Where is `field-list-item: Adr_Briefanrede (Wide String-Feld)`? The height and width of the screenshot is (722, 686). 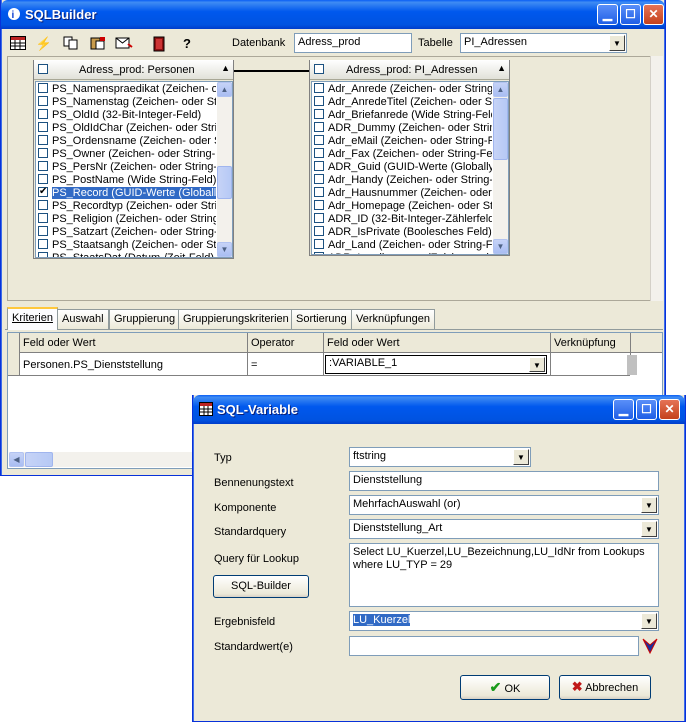
field-list-item: Adr_Briefanrede (Wide String-Feld) is located at coordinates (403, 115).